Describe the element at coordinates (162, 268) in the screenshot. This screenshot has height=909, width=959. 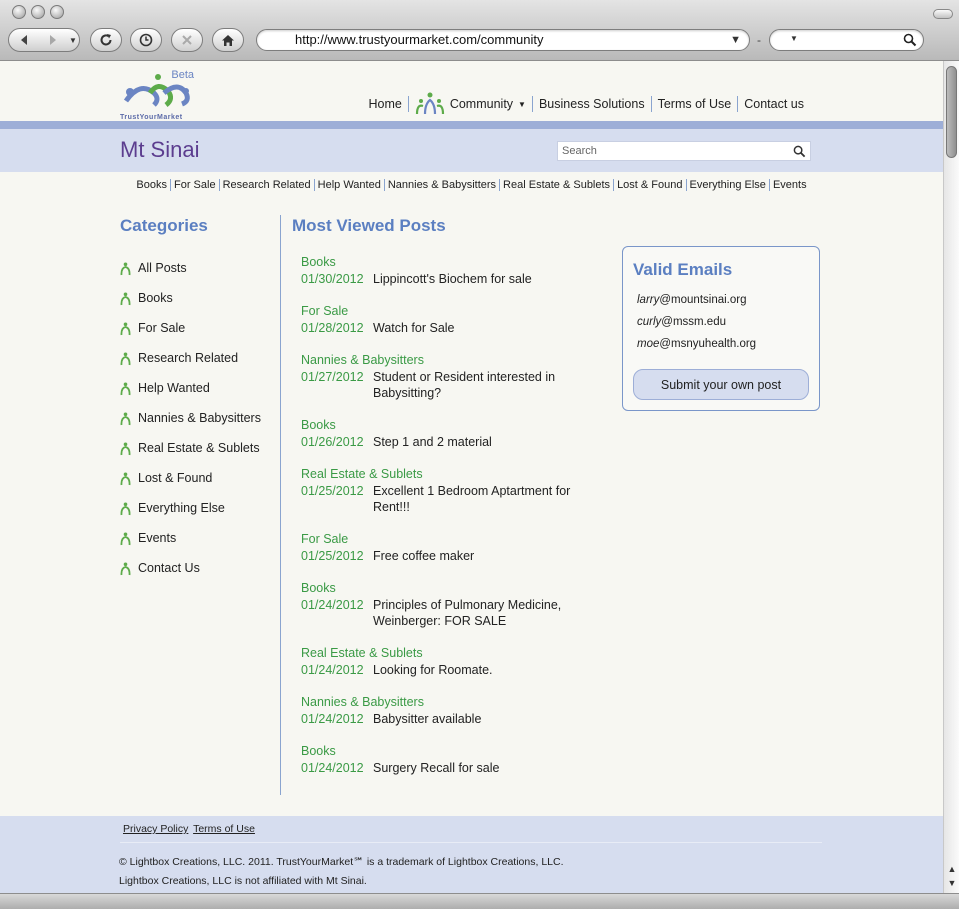
I see `category-label: All Posts` at that location.